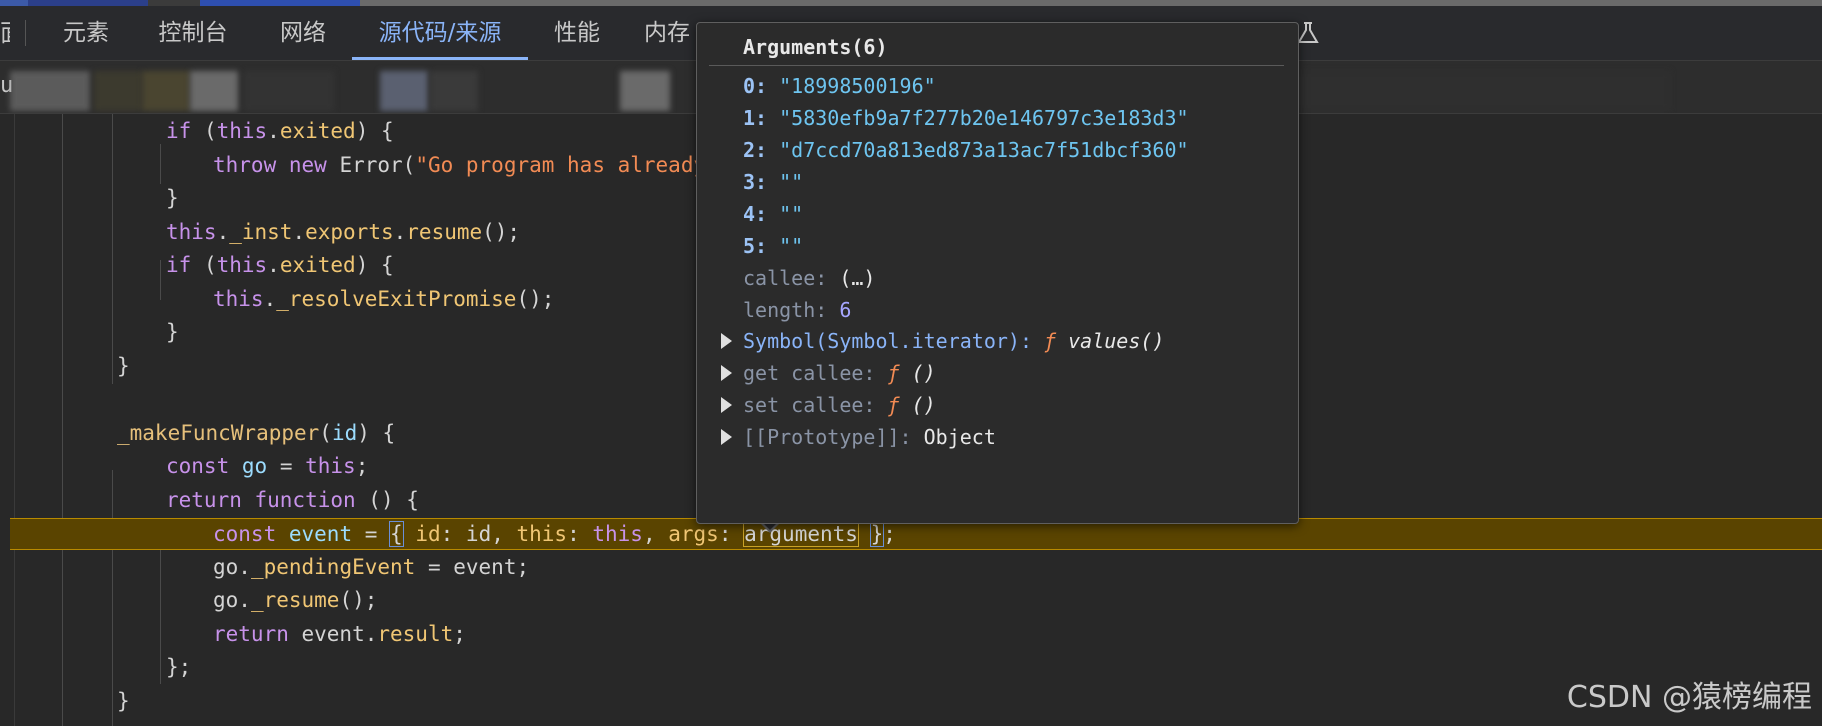 The width and height of the screenshot is (1822, 726). I want to click on code-token: ,, so click(655, 534).